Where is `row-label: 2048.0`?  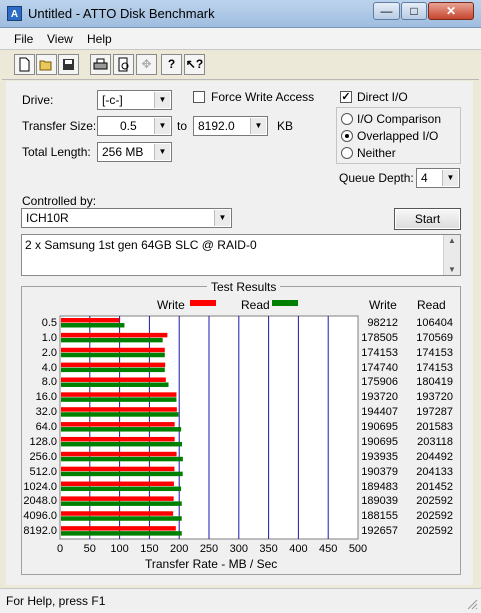
row-label: 2048.0 is located at coordinates (40, 501).